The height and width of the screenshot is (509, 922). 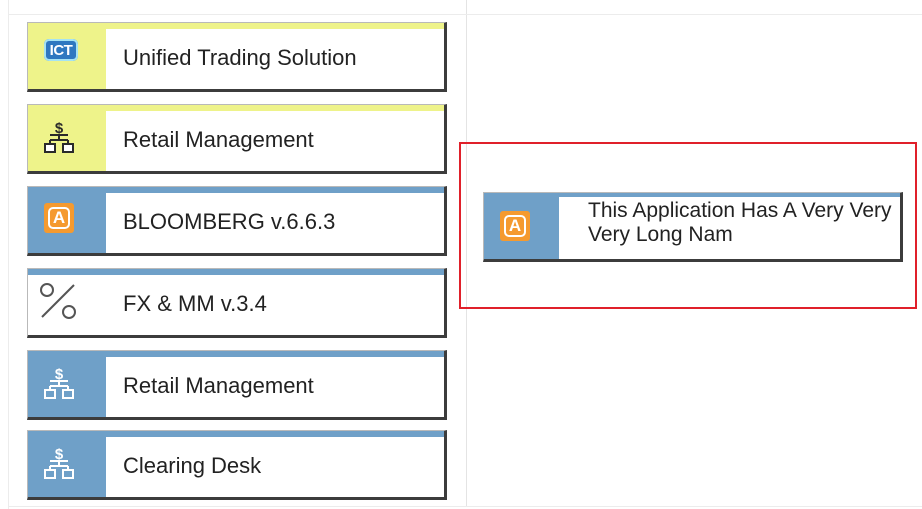 What do you see at coordinates (240, 57) in the screenshot?
I see `tile-label: Unified Trading Solution` at bounding box center [240, 57].